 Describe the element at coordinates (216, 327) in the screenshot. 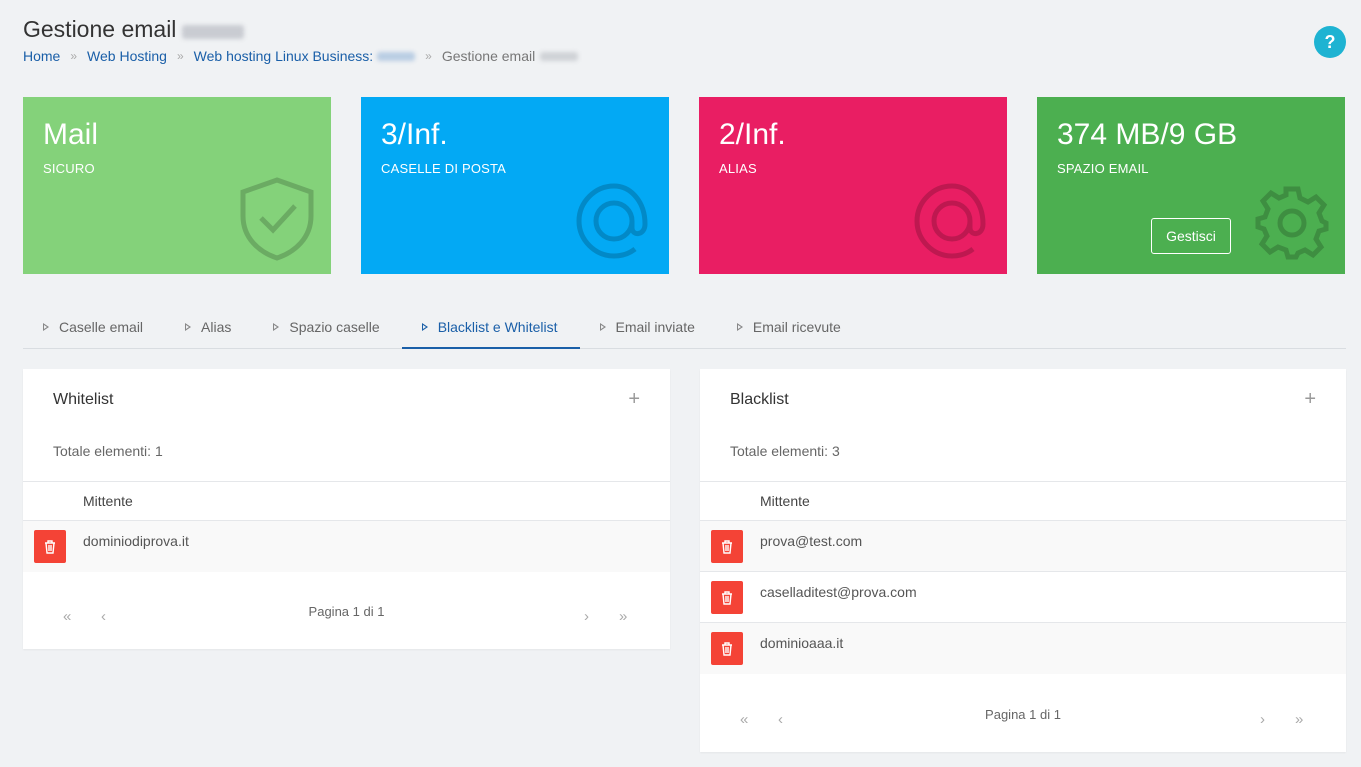

I see `tab-label: Alias` at that location.